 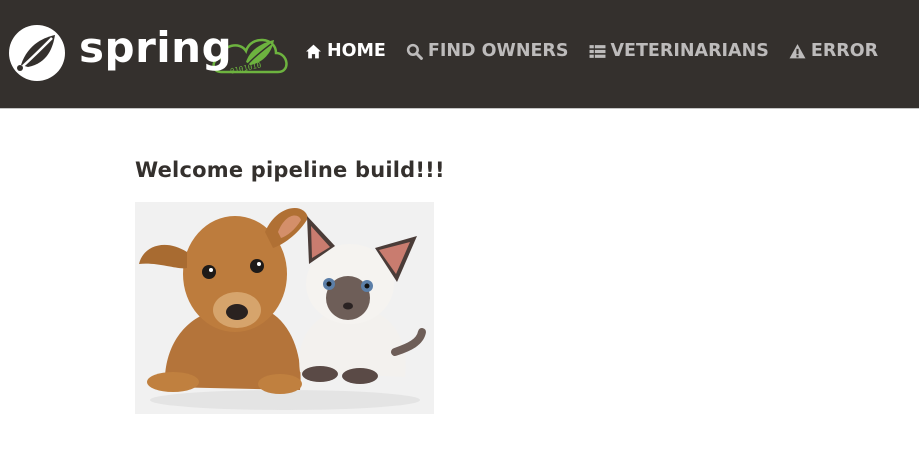 I want to click on main-nav: HOME FIND OWNERS VETERINARIANS ERROR, so click(x=601, y=51).